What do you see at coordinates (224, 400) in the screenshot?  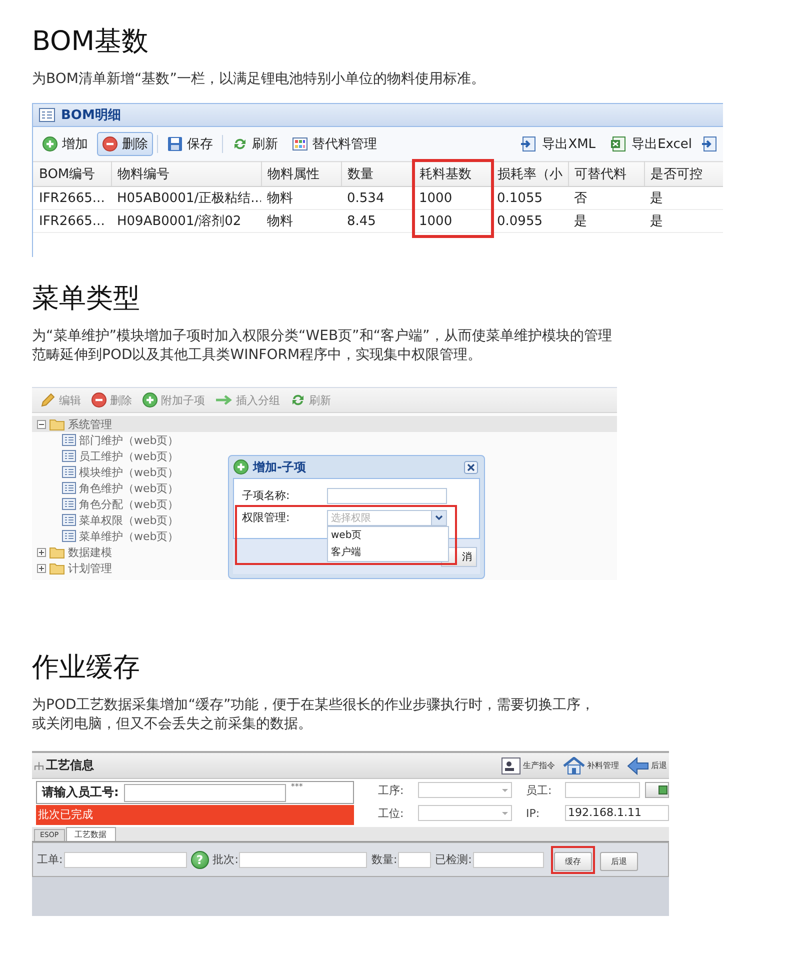 I see `arrow-icon` at bounding box center [224, 400].